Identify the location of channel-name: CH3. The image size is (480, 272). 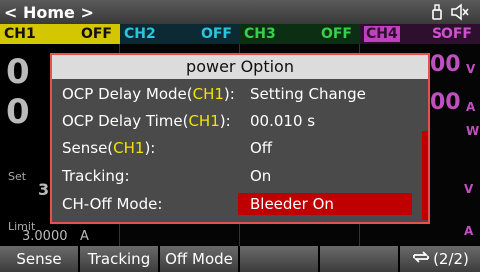
(260, 34).